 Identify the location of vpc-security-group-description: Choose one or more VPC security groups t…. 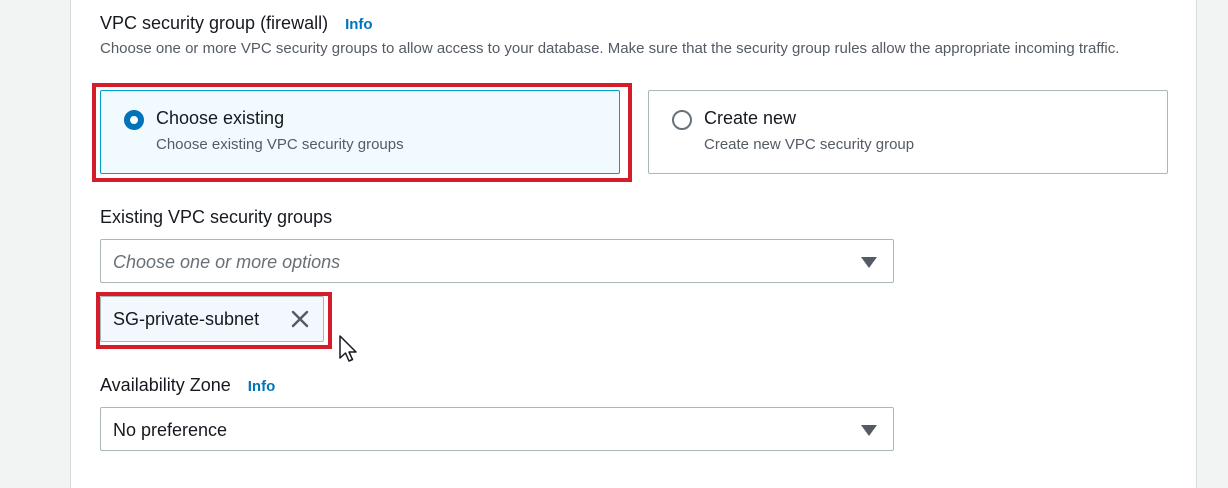
(610, 48).